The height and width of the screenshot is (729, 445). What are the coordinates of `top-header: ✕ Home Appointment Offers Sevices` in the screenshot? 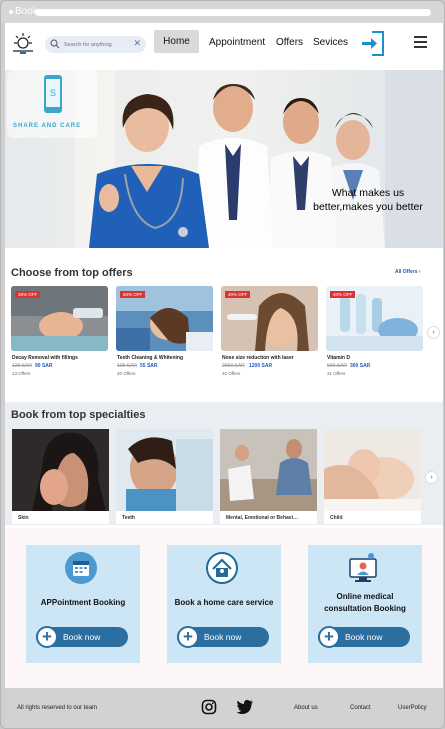 It's located at (224, 45).